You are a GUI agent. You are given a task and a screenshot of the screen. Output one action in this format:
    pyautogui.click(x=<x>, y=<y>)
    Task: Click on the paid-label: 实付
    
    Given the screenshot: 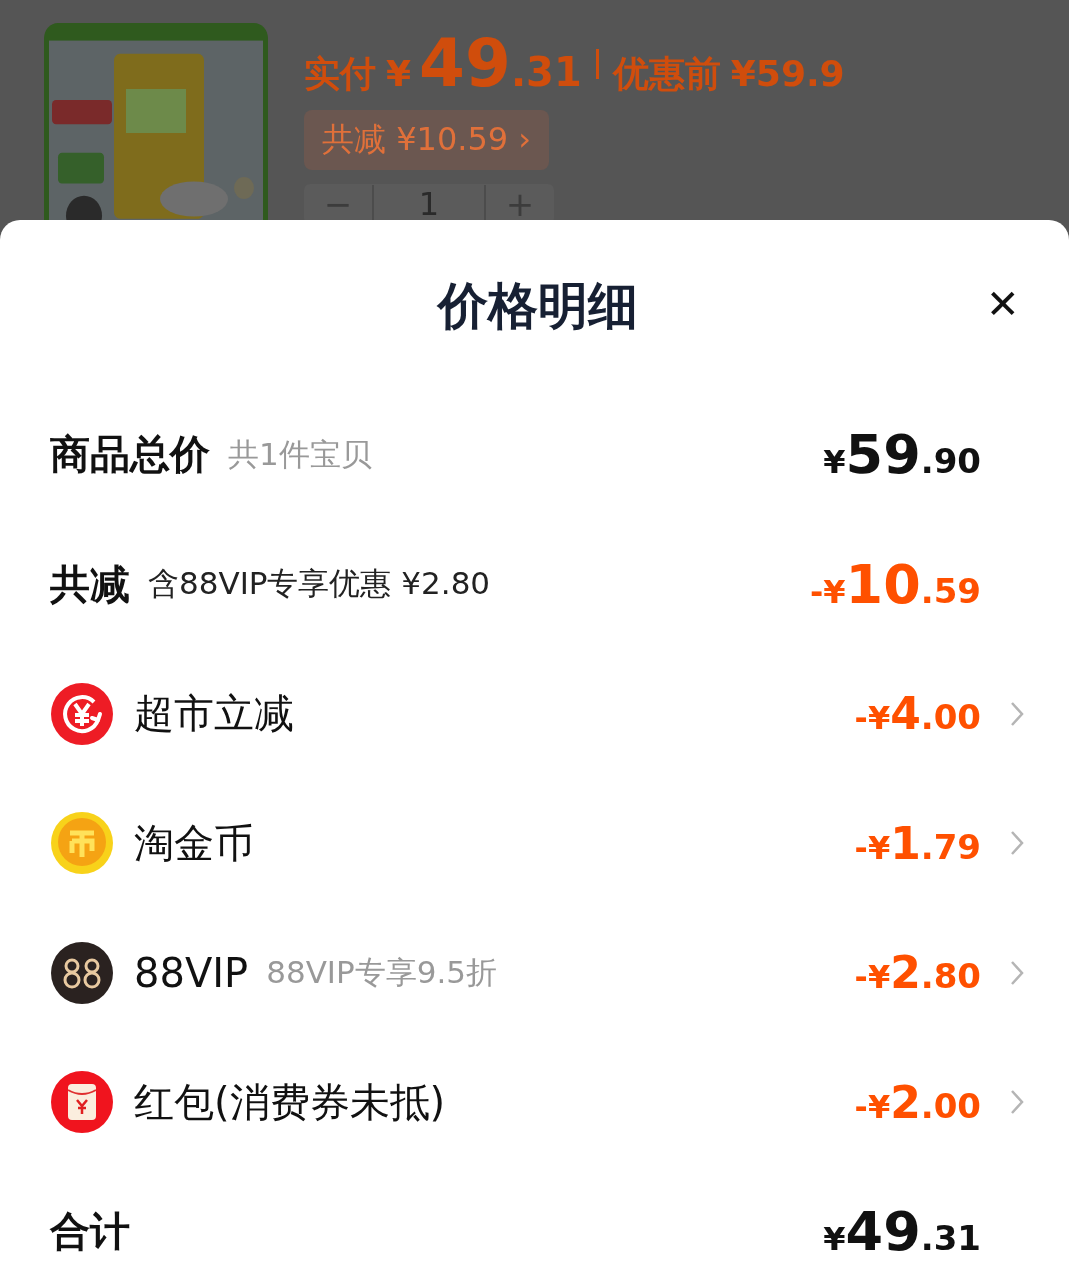 What is the action you would take?
    pyautogui.click(x=340, y=74)
    